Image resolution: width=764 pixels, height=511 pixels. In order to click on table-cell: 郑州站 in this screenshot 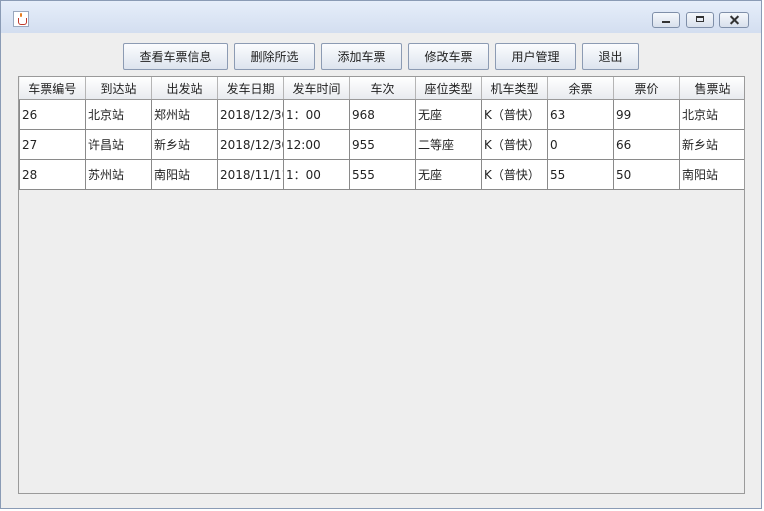, I will do `click(184, 114)`.